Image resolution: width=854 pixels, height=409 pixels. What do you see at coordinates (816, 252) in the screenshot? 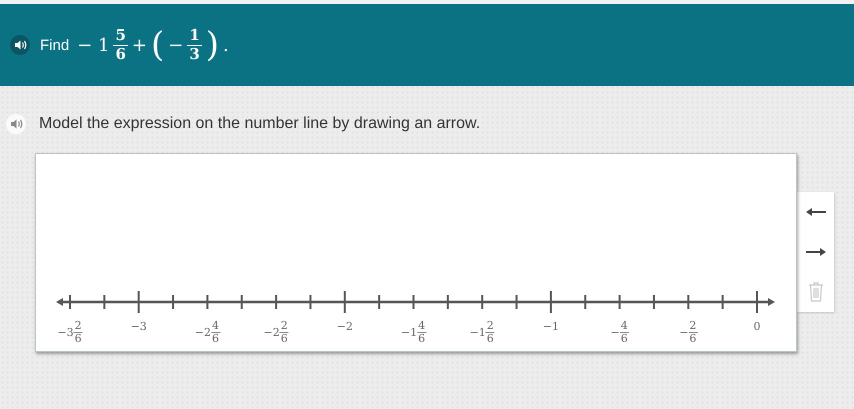
I see `right-arrow-icon` at bounding box center [816, 252].